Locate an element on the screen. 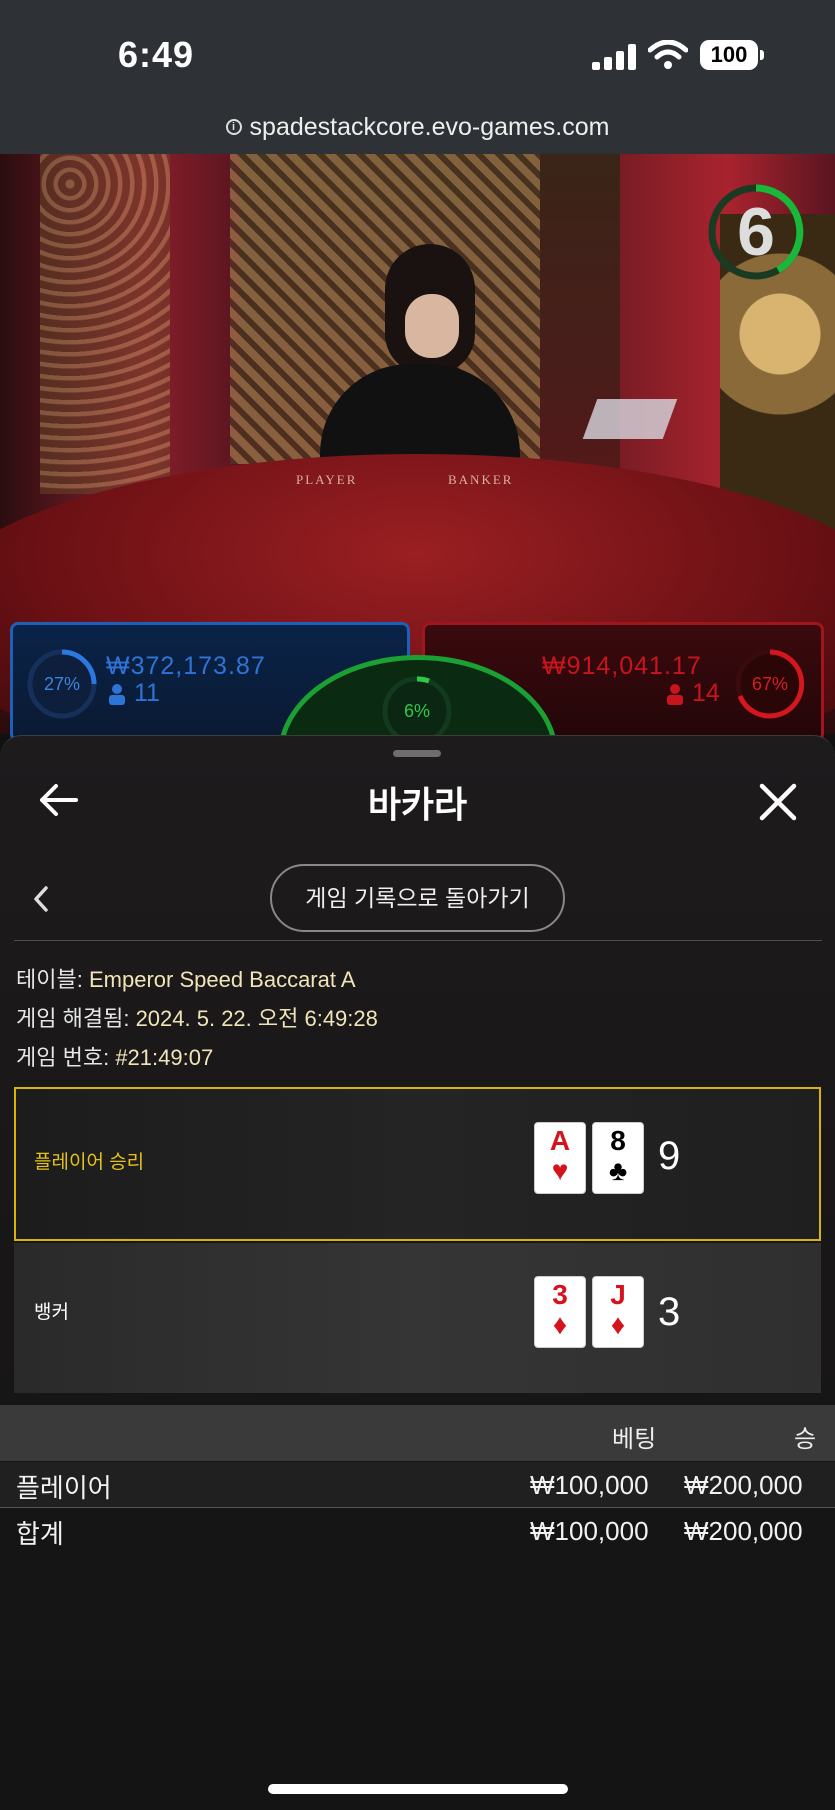 This screenshot has height=1810, width=835. win-amount: ₩200,000 is located at coordinates (743, 1485).